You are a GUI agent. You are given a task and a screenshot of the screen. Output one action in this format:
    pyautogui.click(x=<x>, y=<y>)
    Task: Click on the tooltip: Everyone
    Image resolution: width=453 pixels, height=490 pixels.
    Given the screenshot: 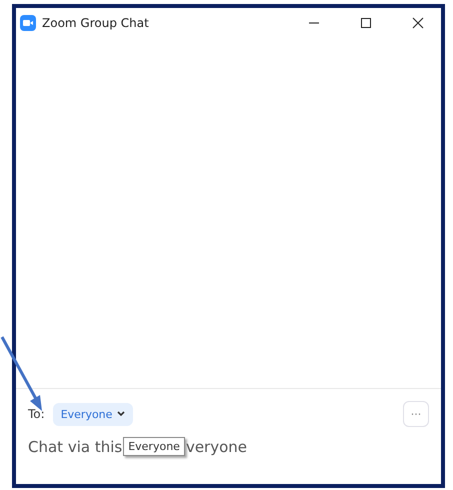 What is the action you would take?
    pyautogui.click(x=154, y=446)
    